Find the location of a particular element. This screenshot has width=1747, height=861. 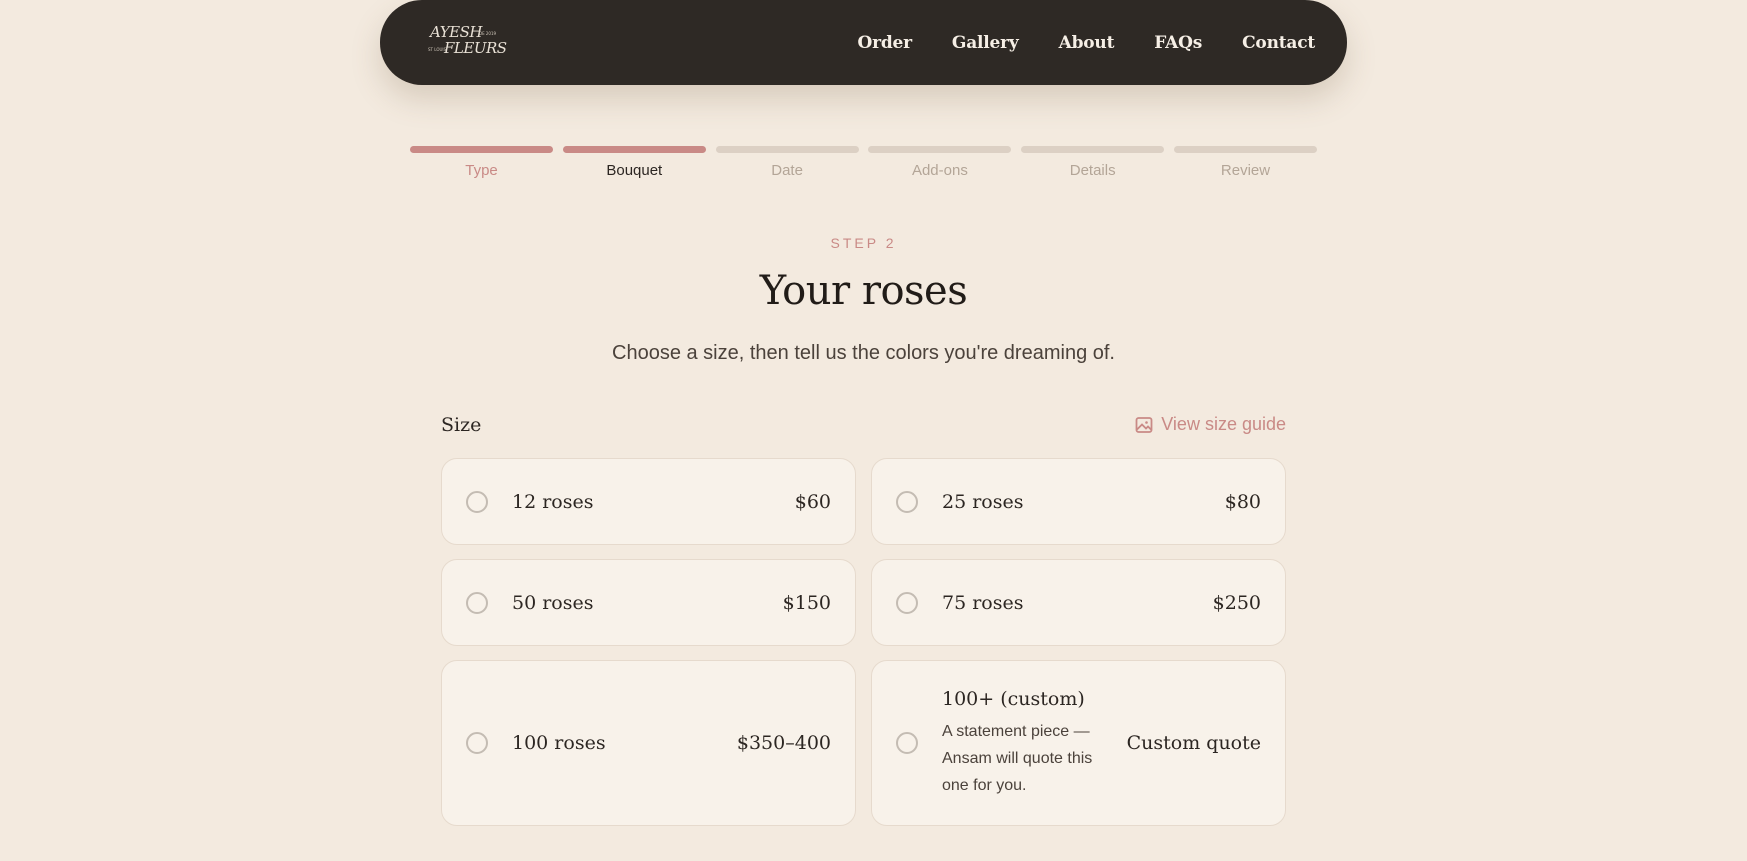

step-review: Review is located at coordinates (1245, 162).